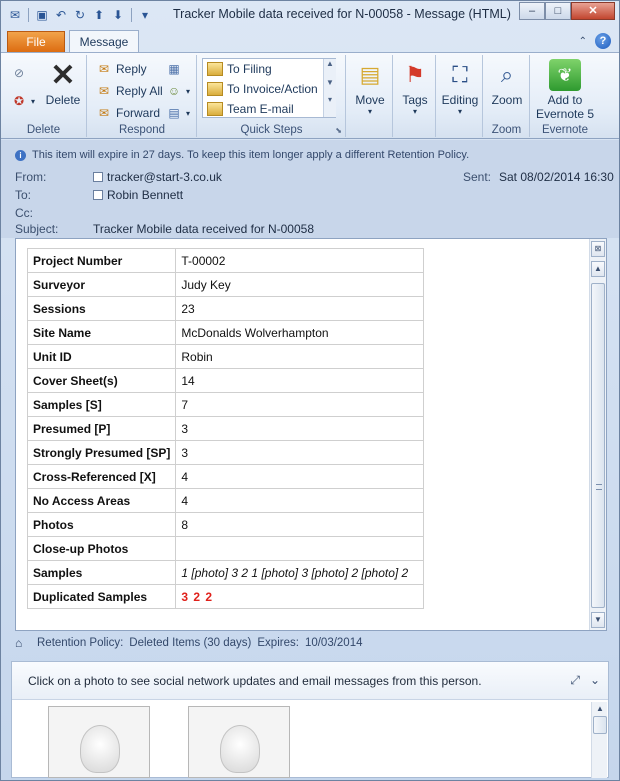 This screenshot has height=781, width=620. Describe the element at coordinates (164, 177) in the screenshot. I see `from-address: tracker@start-3.co.uk` at that location.